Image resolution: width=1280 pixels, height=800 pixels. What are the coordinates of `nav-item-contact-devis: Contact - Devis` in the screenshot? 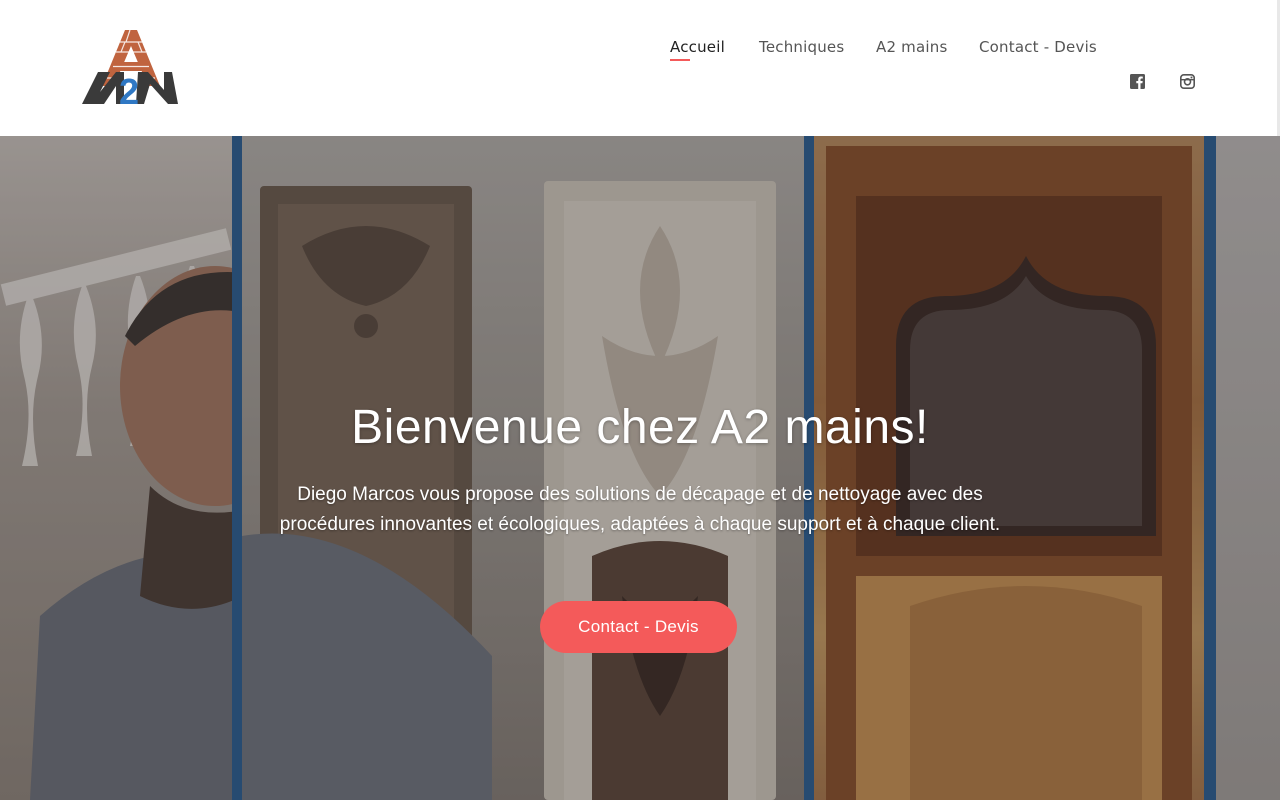 It's located at (1038, 47).